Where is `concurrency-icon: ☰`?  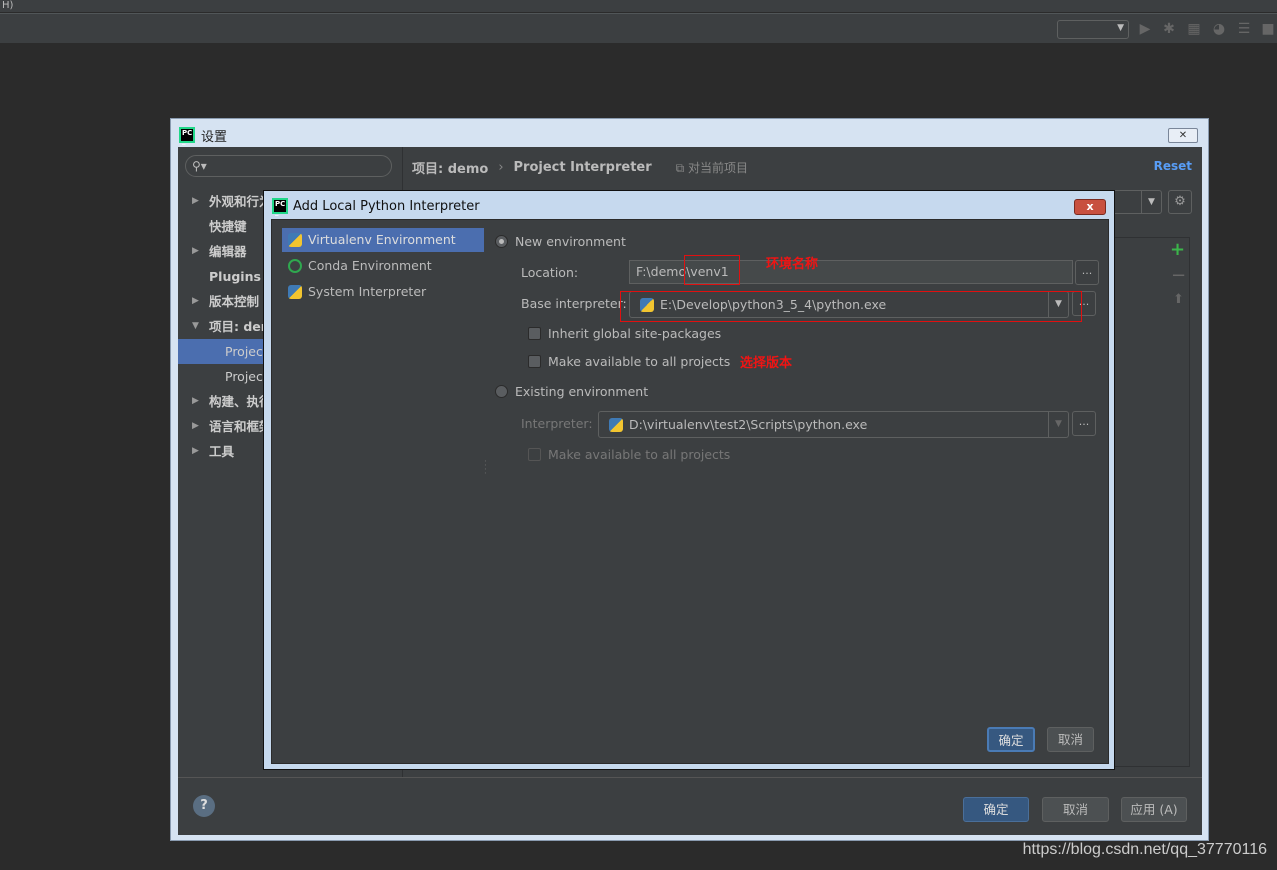
concurrency-icon: ☰ is located at coordinates (1244, 29).